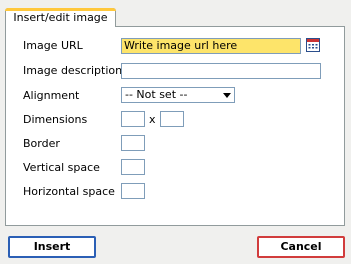  Describe the element at coordinates (69, 191) in the screenshot. I see `horizontal-space-label: Horizontal space` at that location.